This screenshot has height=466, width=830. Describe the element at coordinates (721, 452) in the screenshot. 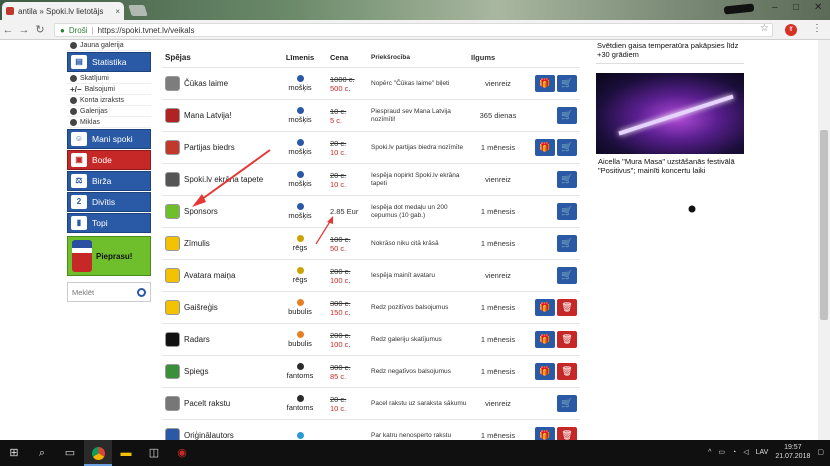

I see `battery-icon: ▭` at that location.